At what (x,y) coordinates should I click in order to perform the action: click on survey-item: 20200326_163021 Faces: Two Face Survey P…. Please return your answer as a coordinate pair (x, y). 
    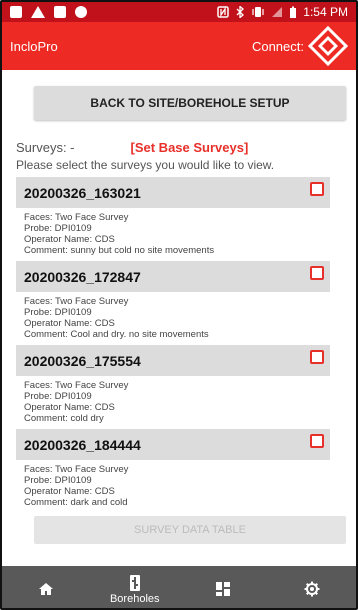
    Looking at the image, I should click on (179, 216).